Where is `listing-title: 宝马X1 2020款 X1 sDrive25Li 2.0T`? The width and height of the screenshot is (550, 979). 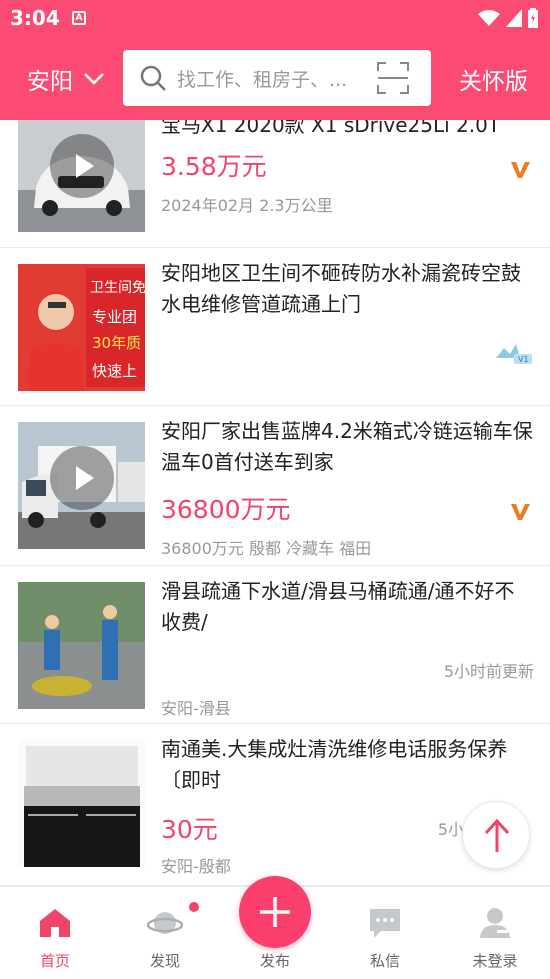
listing-title: 宝马X1 2020款 X1 sDrive25Li 2.0T is located at coordinates (331, 128).